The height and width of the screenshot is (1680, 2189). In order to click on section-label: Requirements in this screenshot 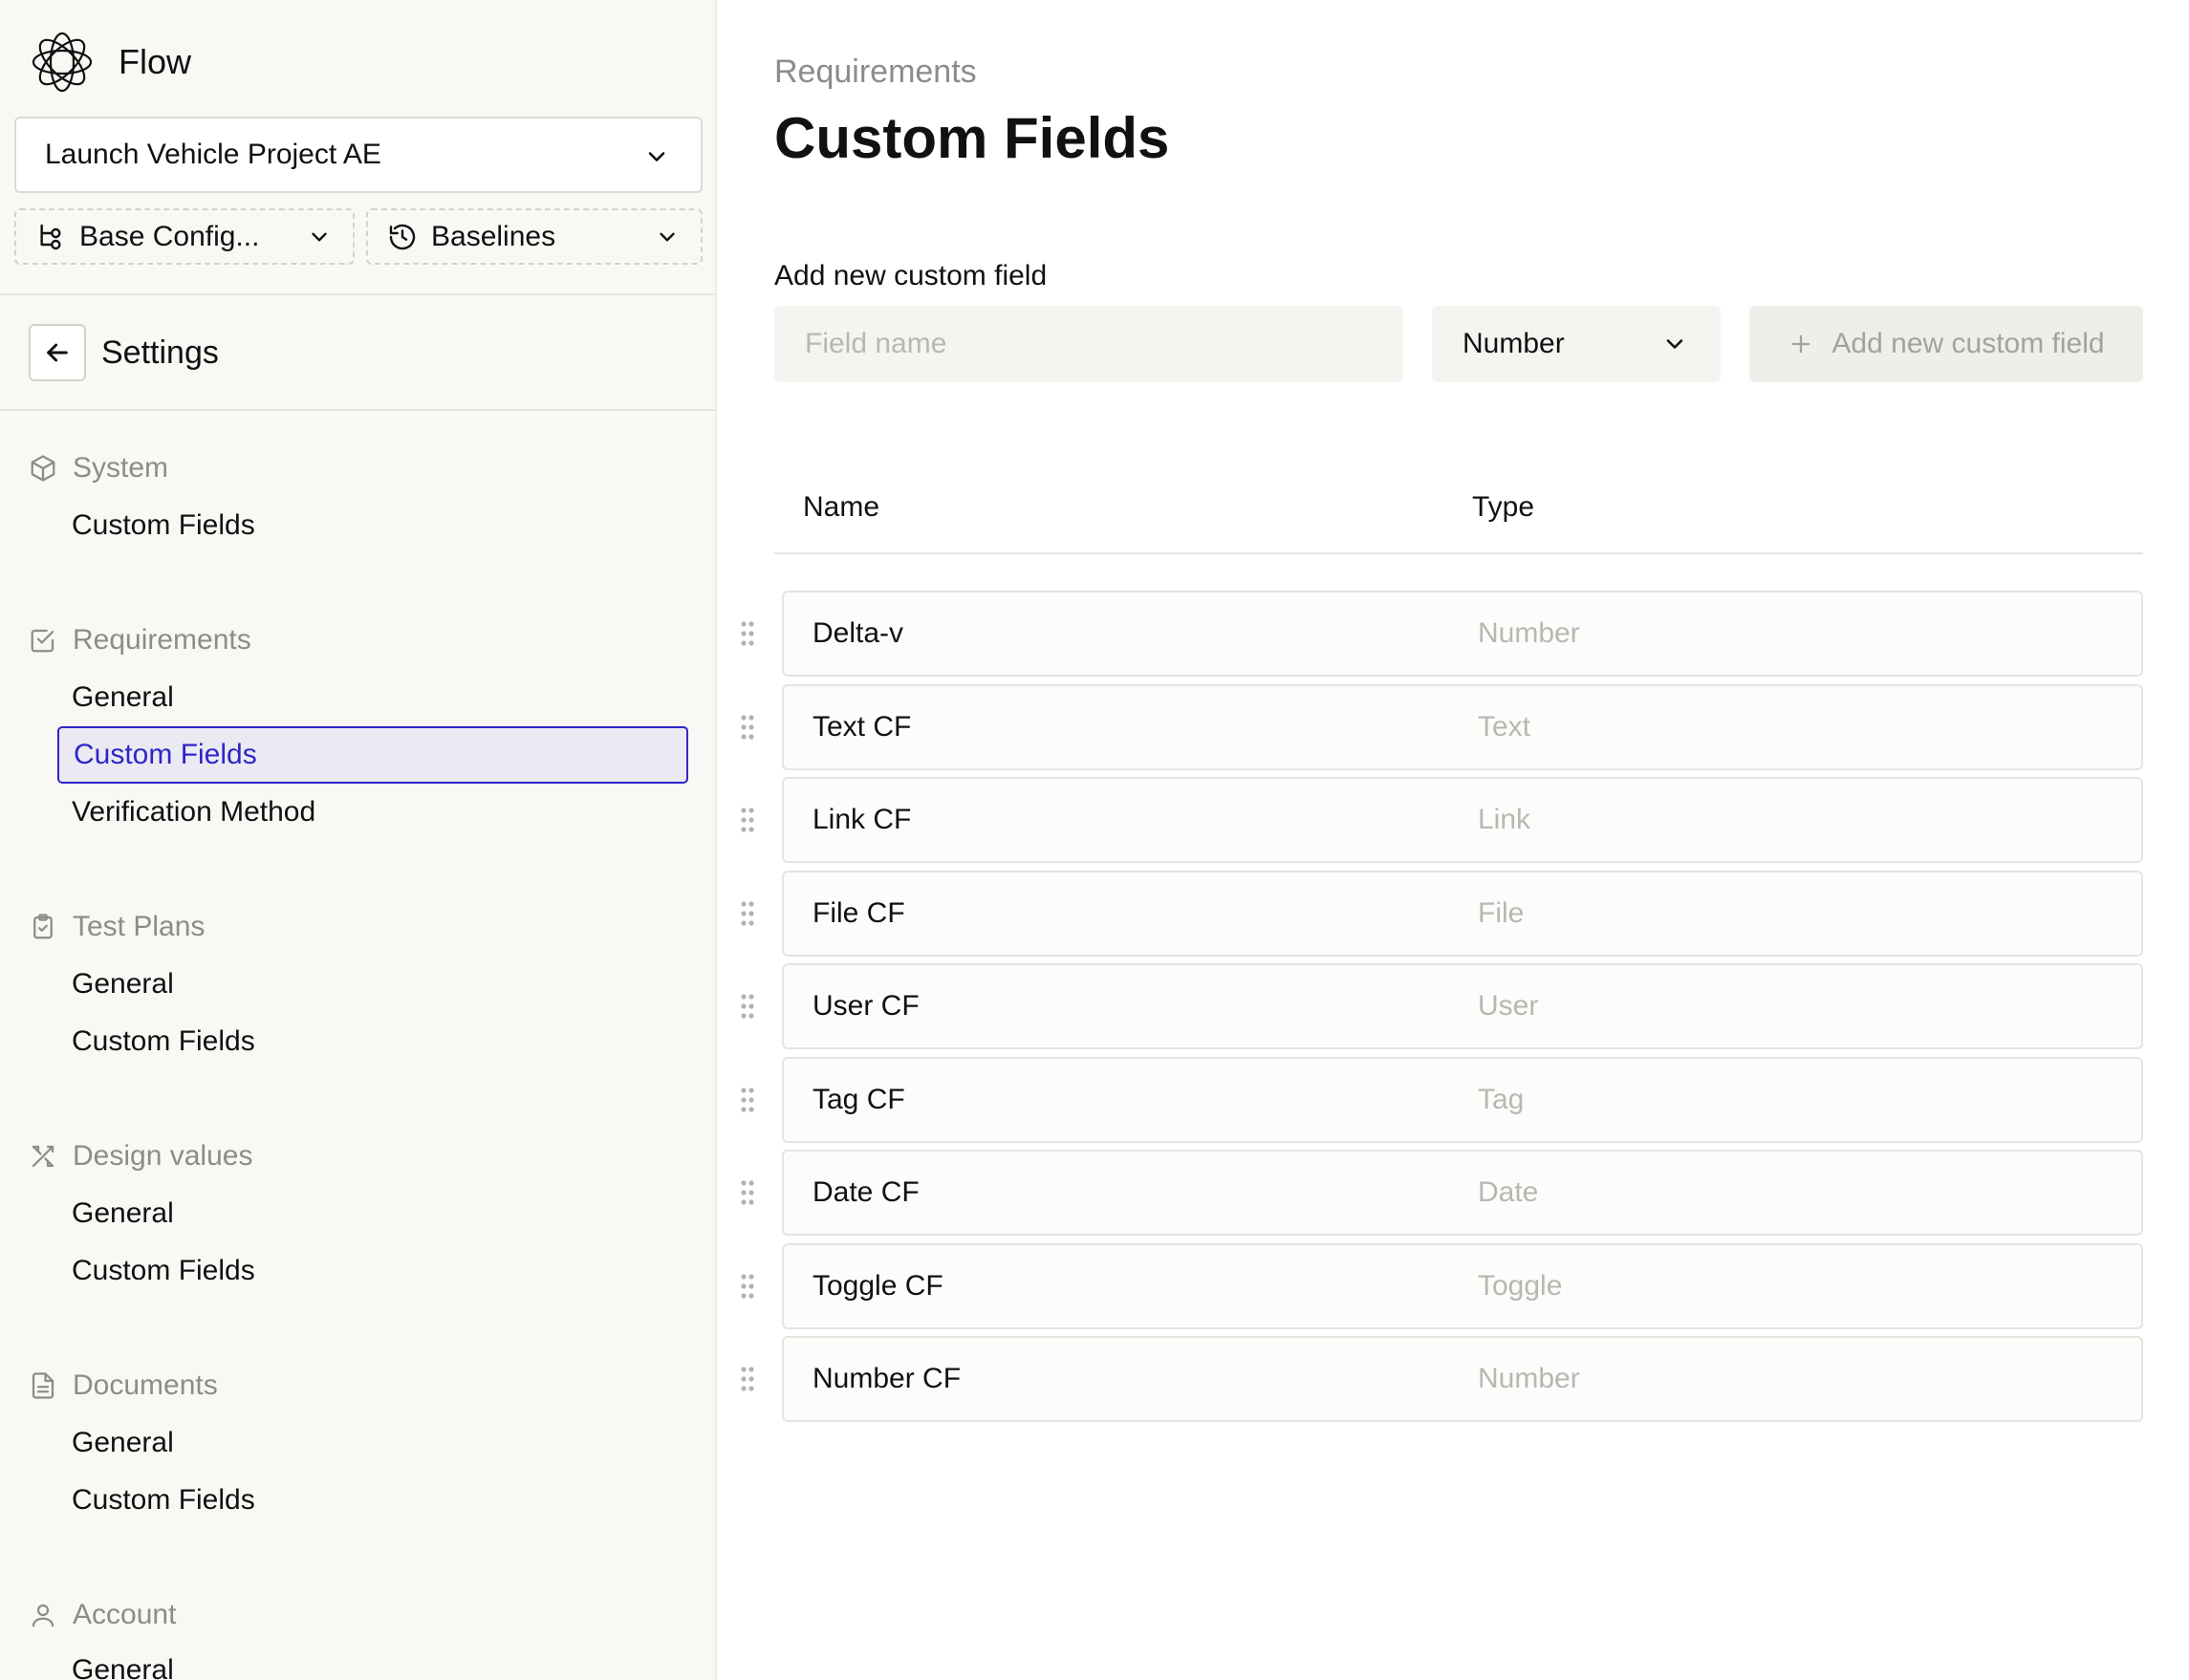, I will do `click(162, 640)`.